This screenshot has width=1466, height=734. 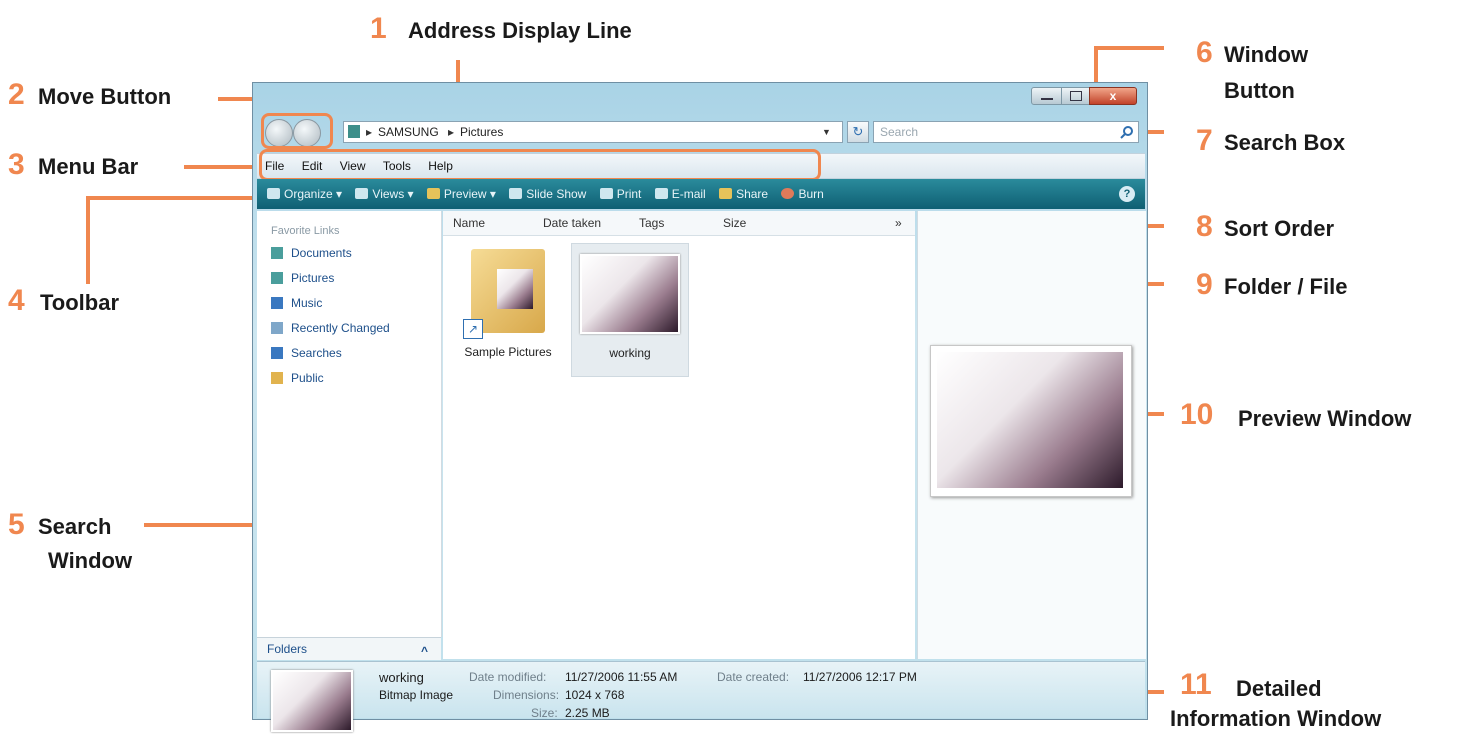 I want to click on favorite-links-heading: Favorite Links, so click(x=305, y=231).